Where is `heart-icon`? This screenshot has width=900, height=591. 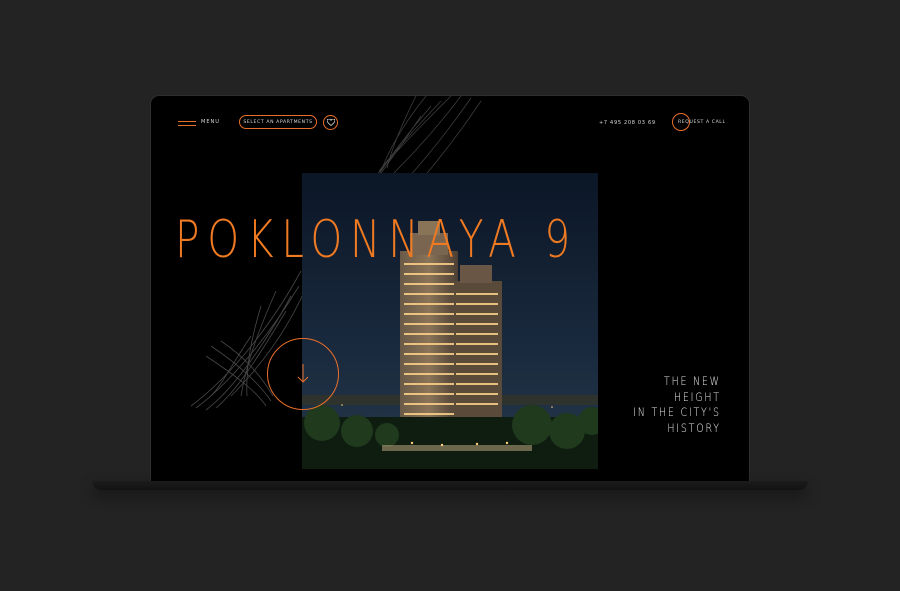 heart-icon is located at coordinates (330, 122).